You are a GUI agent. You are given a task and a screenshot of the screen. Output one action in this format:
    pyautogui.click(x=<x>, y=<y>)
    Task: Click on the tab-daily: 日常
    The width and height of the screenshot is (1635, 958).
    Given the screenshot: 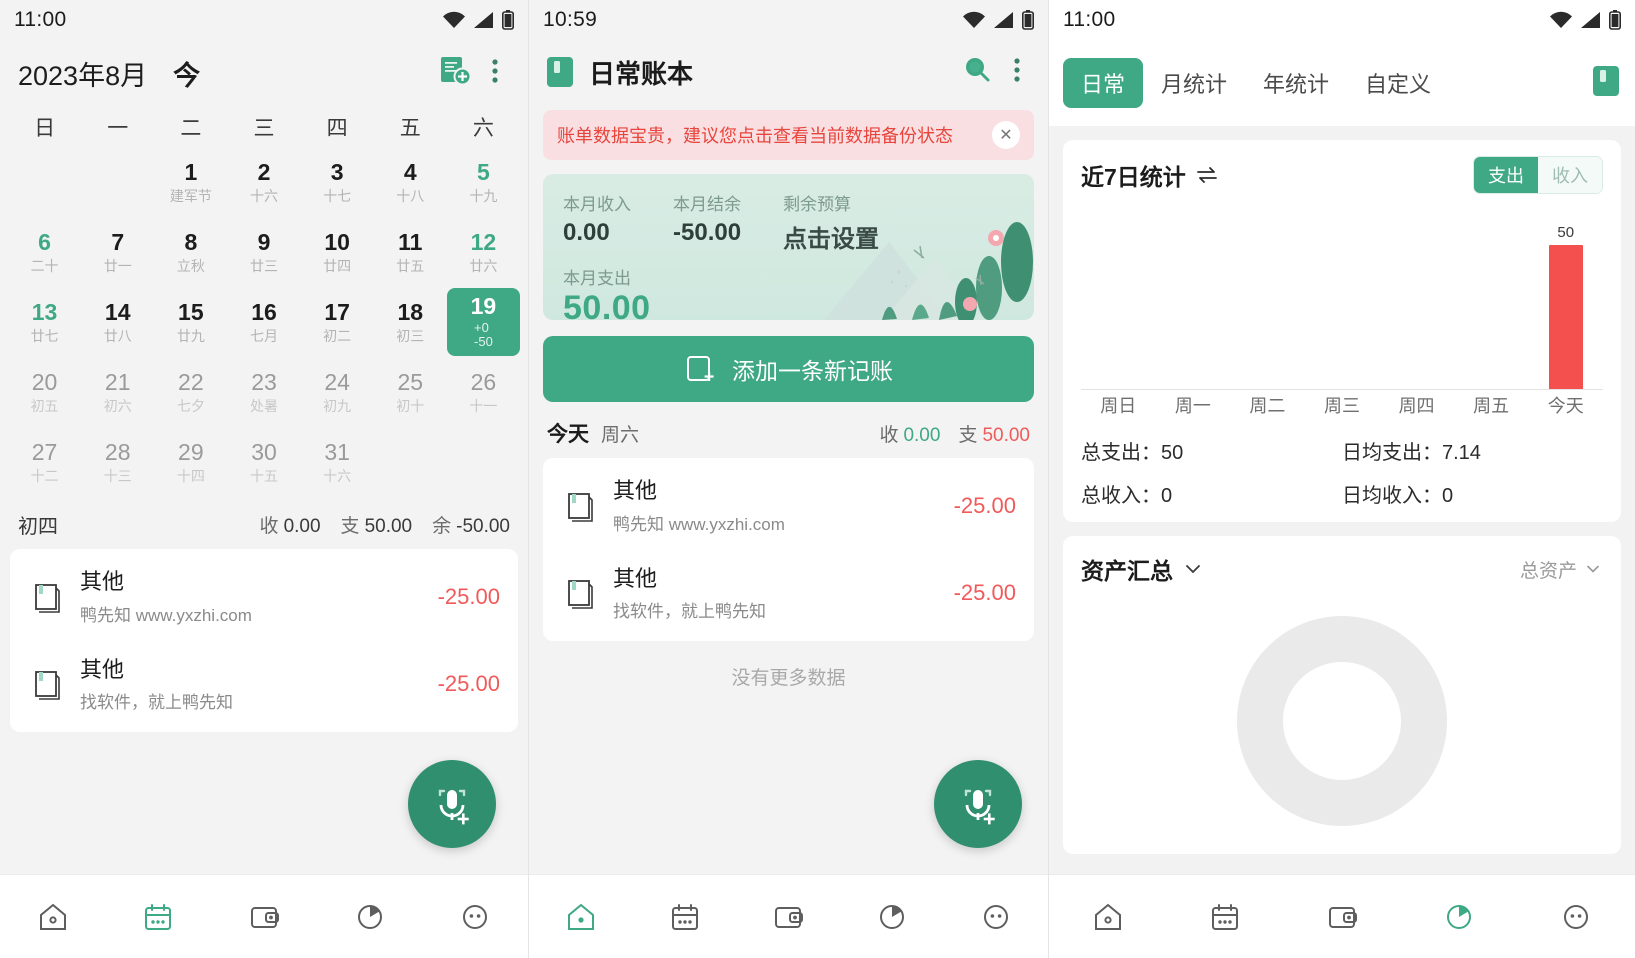 What is the action you would take?
    pyautogui.click(x=1103, y=83)
    